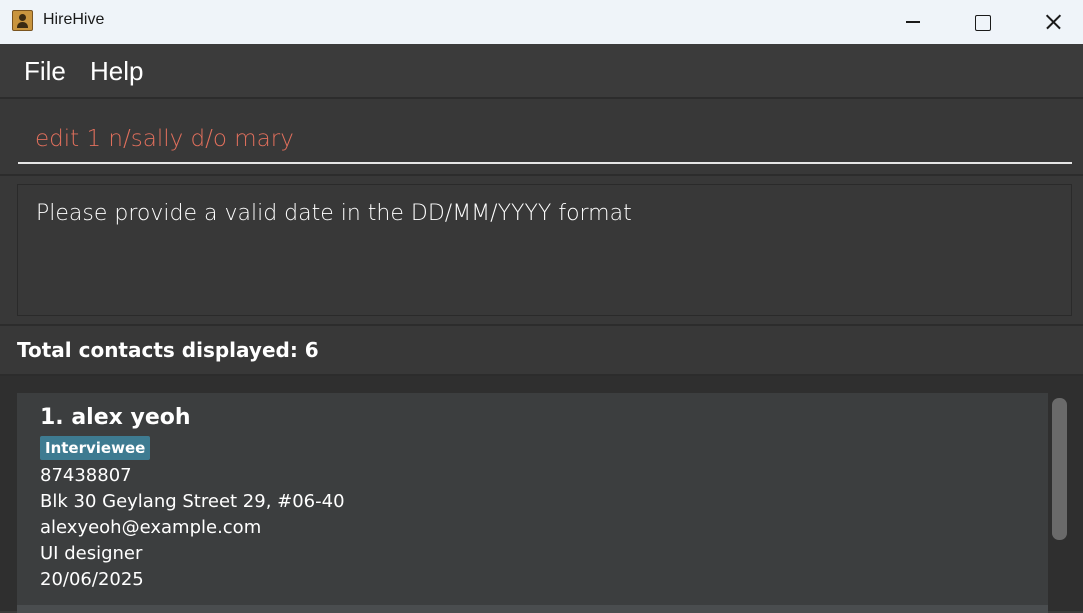 This screenshot has height=613, width=1083. What do you see at coordinates (541, 71) in the screenshot?
I see `menu-bar: File Help` at bounding box center [541, 71].